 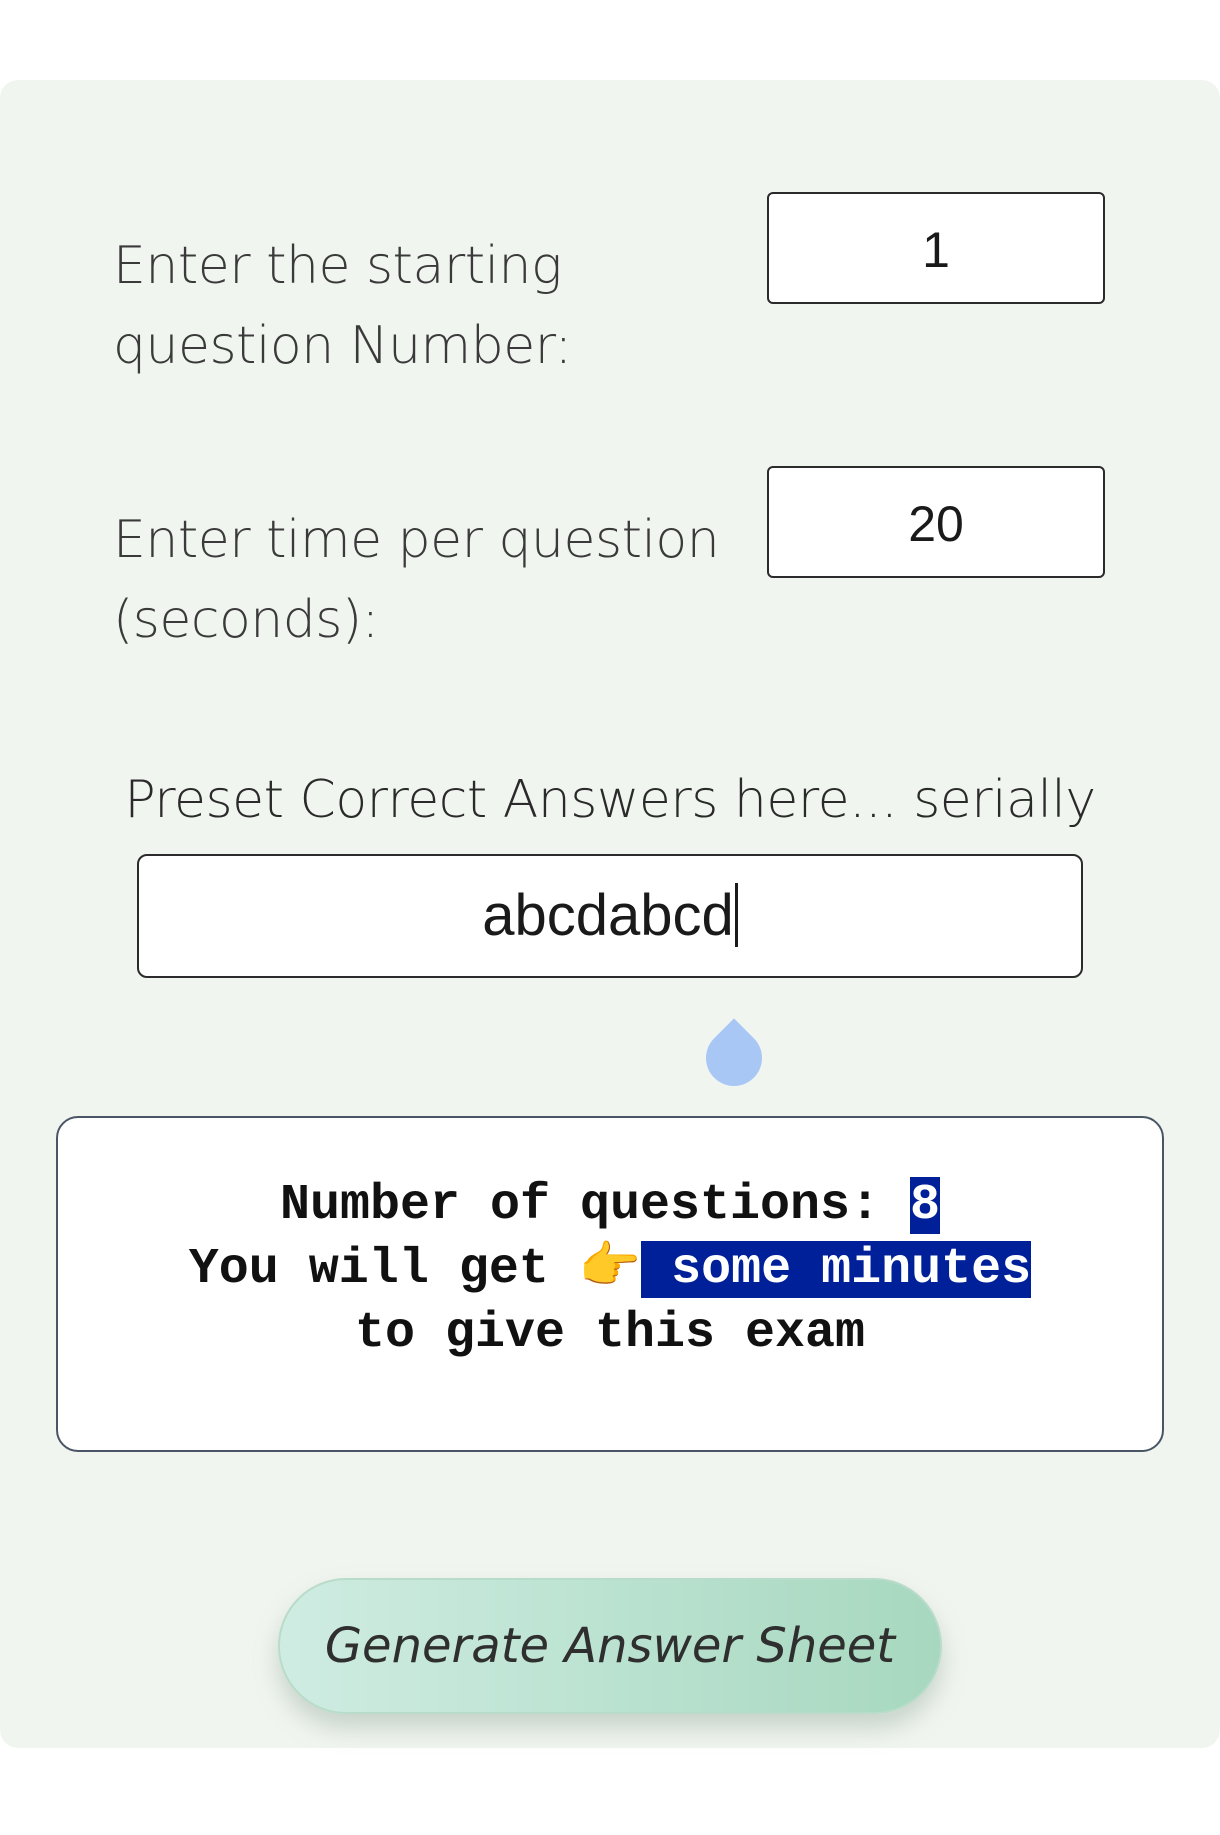 I want to click on text-selection-handle-icon, so click(x=734, y=1058).